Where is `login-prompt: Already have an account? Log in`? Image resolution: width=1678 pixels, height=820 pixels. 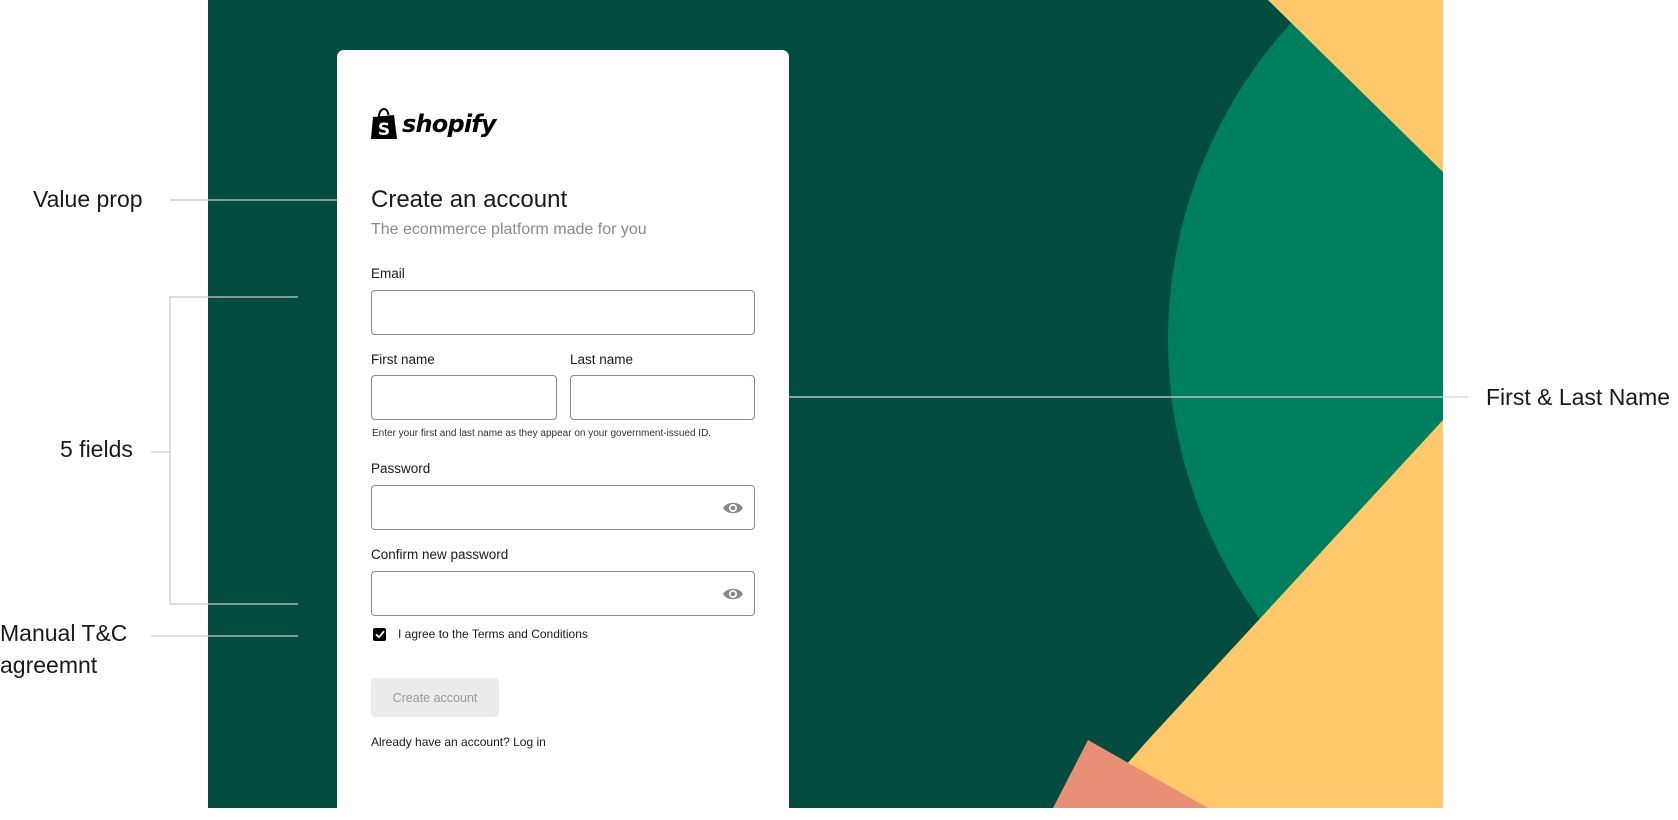
login-prompt: Already have an account? Log in is located at coordinates (458, 742).